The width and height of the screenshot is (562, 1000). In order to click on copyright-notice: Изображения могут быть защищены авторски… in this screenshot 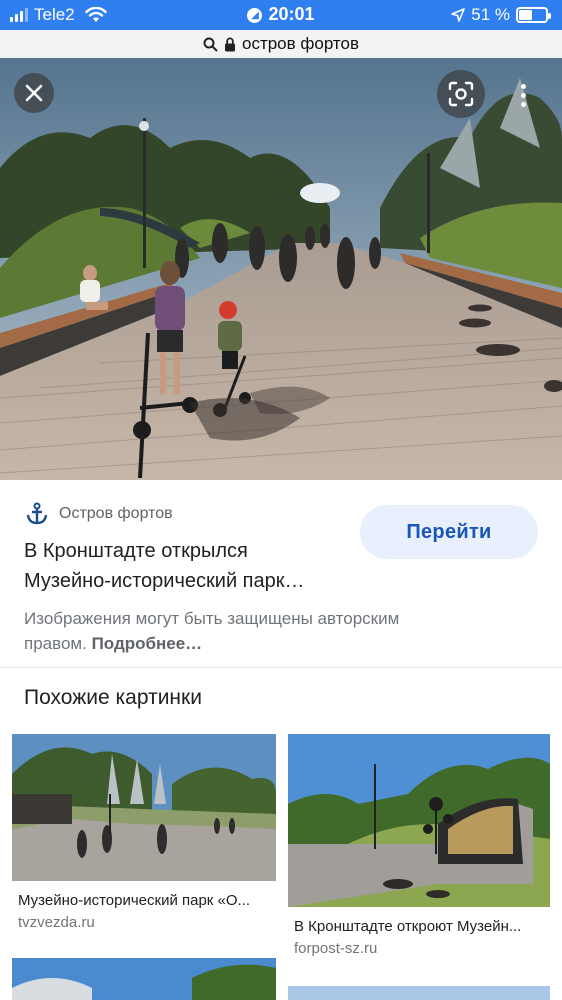, I will do `click(244, 631)`.